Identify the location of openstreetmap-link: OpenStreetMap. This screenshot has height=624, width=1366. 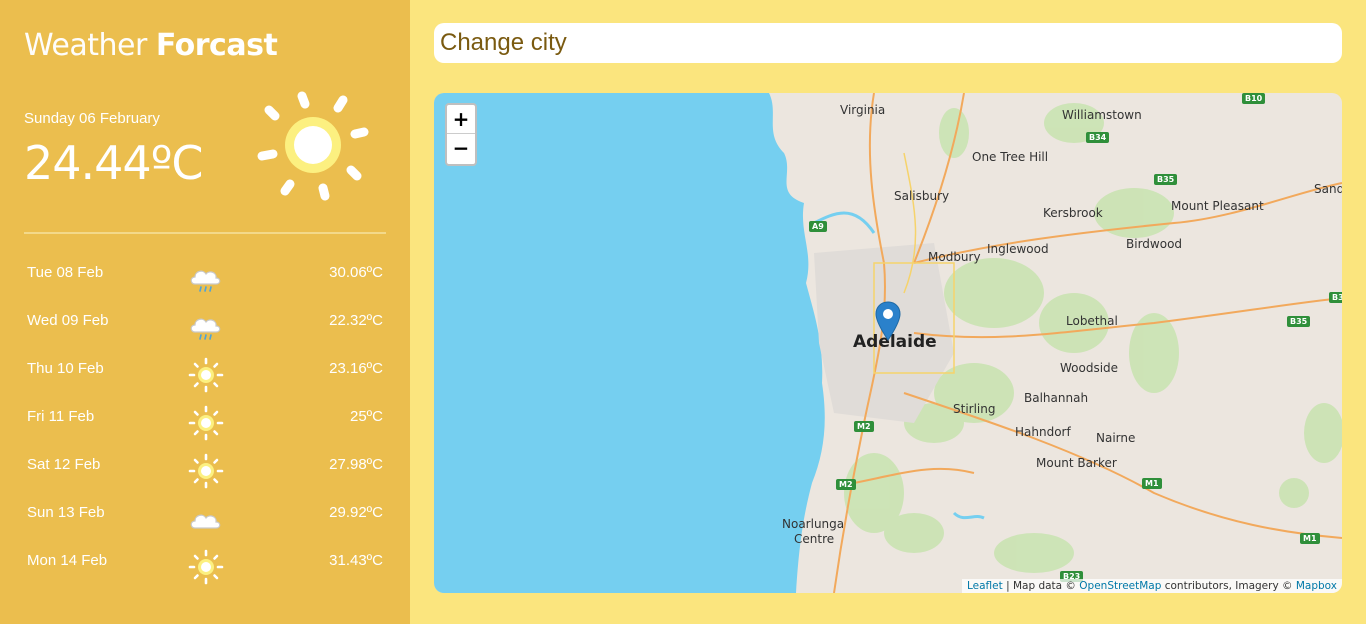
(1120, 586).